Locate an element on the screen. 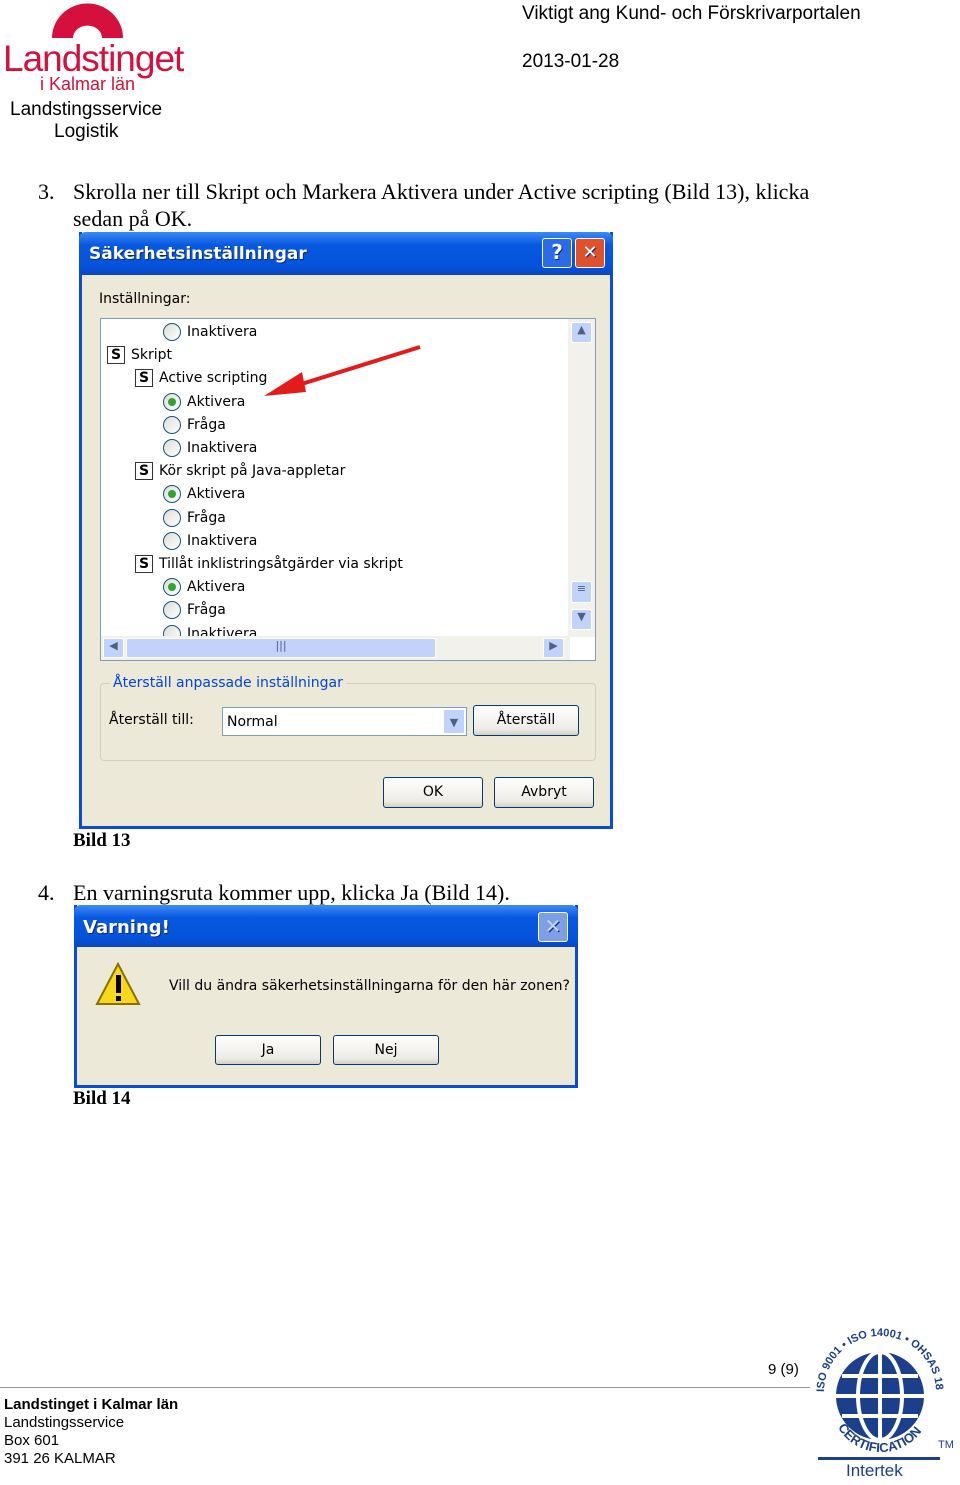 This screenshot has height=1485, width=960. list-item-label: Skript is located at coordinates (152, 355).